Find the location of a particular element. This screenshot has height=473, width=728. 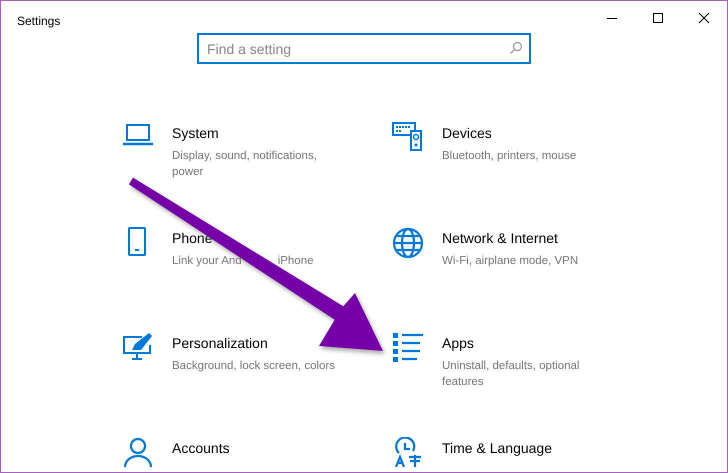

category-description: Uninstall, defaults, optional features is located at coordinates (511, 374).